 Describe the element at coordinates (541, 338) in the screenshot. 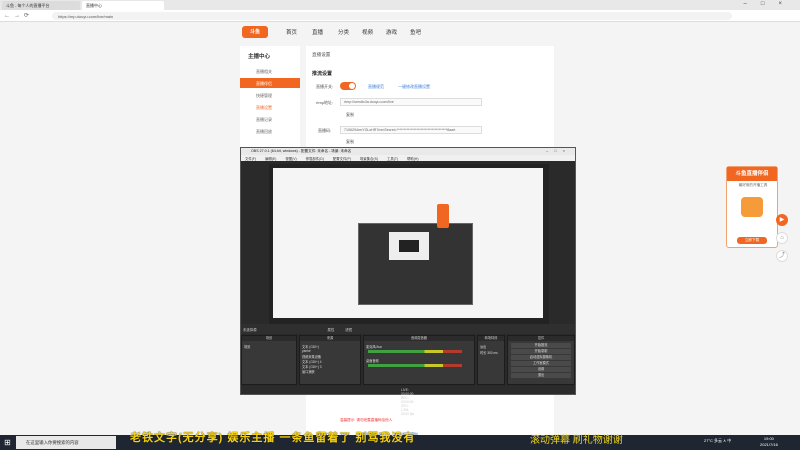

I see `controls-header: 控件` at that location.